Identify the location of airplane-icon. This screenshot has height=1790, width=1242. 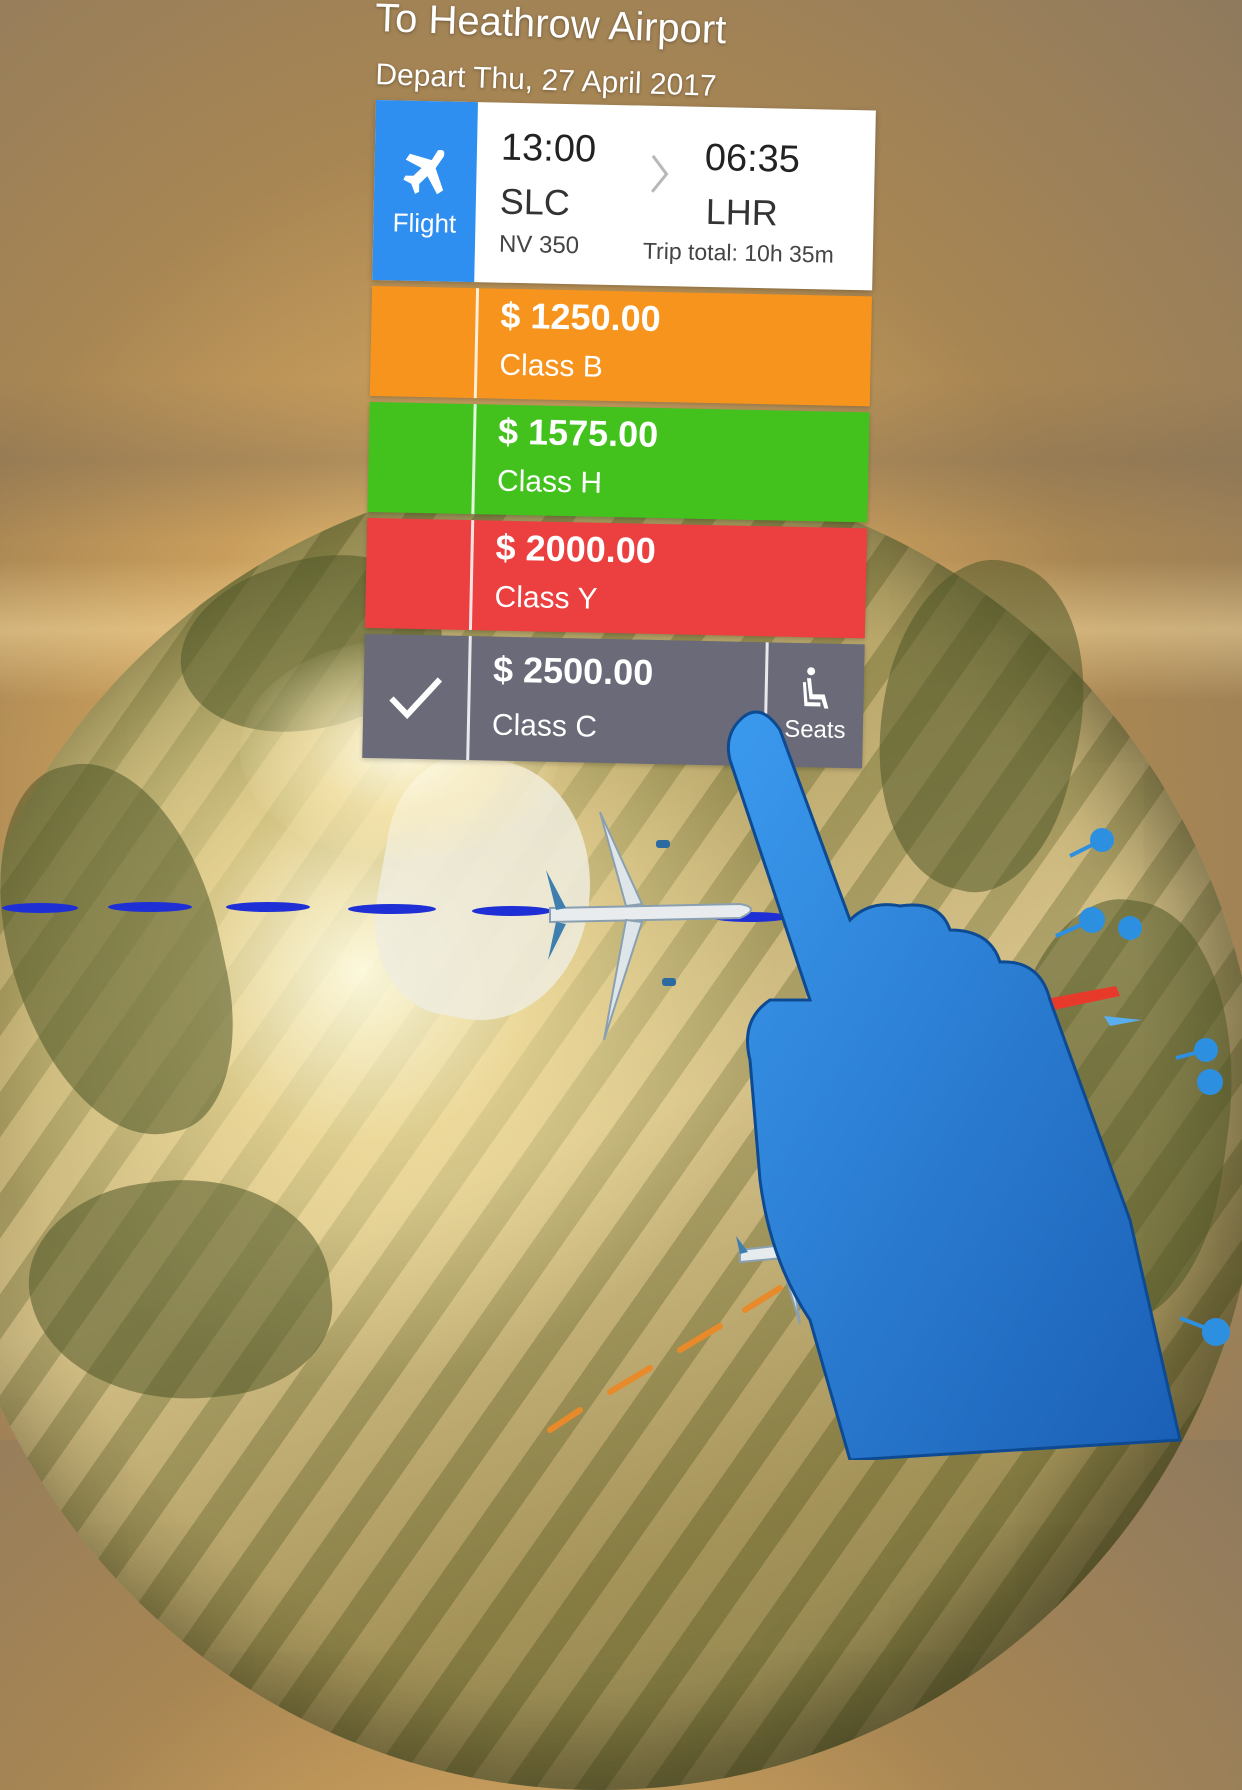
(424, 171).